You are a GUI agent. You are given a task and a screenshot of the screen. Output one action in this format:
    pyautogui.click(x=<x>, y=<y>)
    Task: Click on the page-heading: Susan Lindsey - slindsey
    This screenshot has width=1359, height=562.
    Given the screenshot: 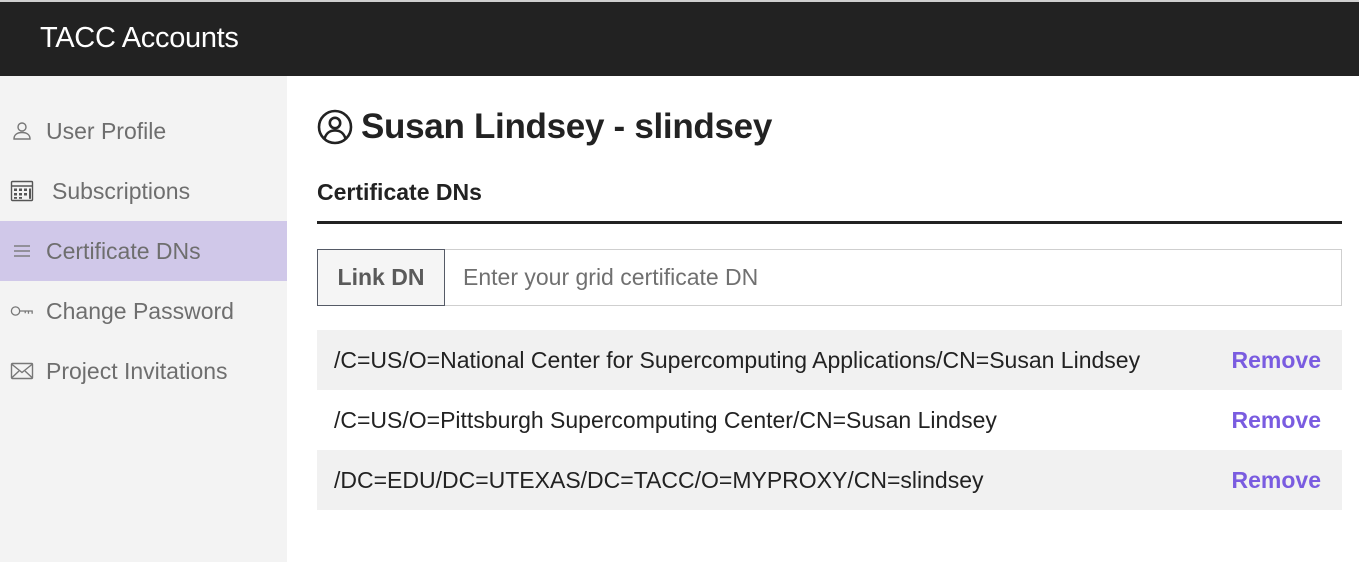 What is the action you would take?
    pyautogui.click(x=544, y=127)
    